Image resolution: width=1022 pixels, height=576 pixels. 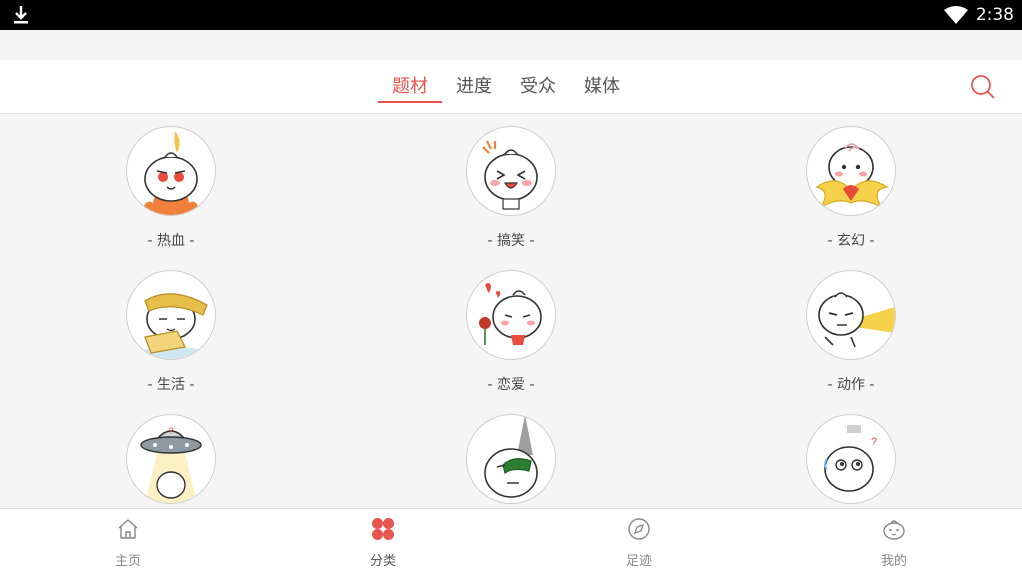 I want to click on nav-label: 主页, so click(x=127, y=561).